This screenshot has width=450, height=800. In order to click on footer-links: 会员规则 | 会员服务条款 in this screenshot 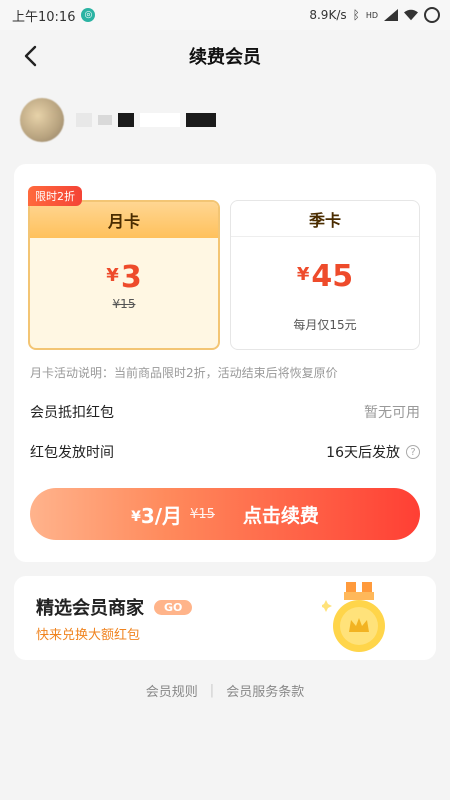, I will do `click(225, 690)`.